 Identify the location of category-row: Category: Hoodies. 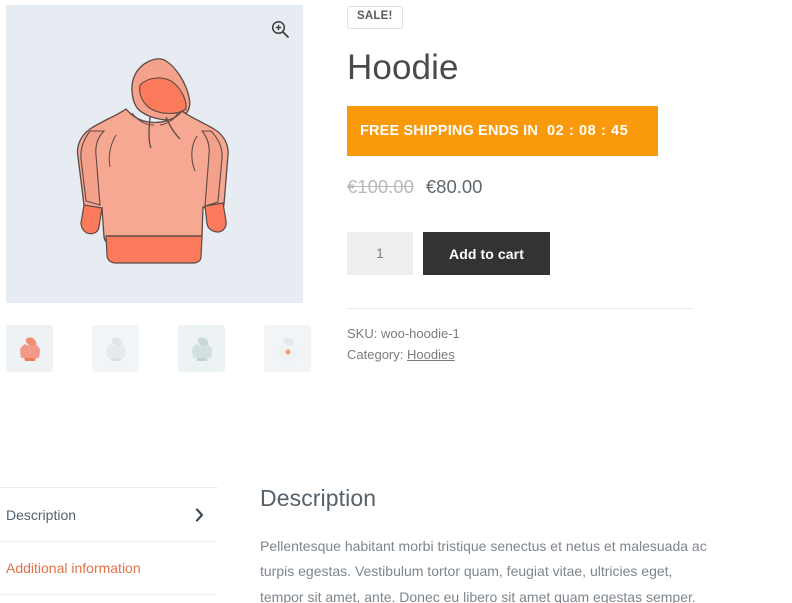
(522, 354).